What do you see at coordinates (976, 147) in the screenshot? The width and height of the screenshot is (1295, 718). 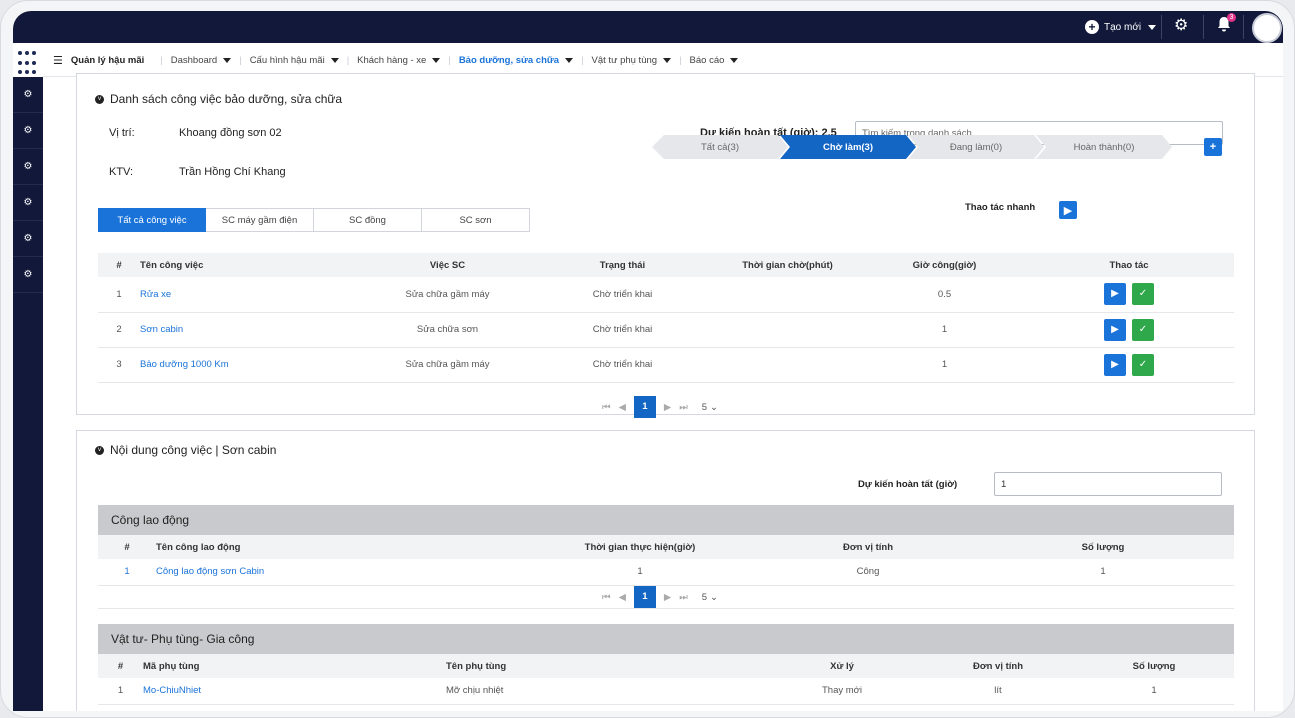 I see `step-in-progress: Đang làm(0)` at bounding box center [976, 147].